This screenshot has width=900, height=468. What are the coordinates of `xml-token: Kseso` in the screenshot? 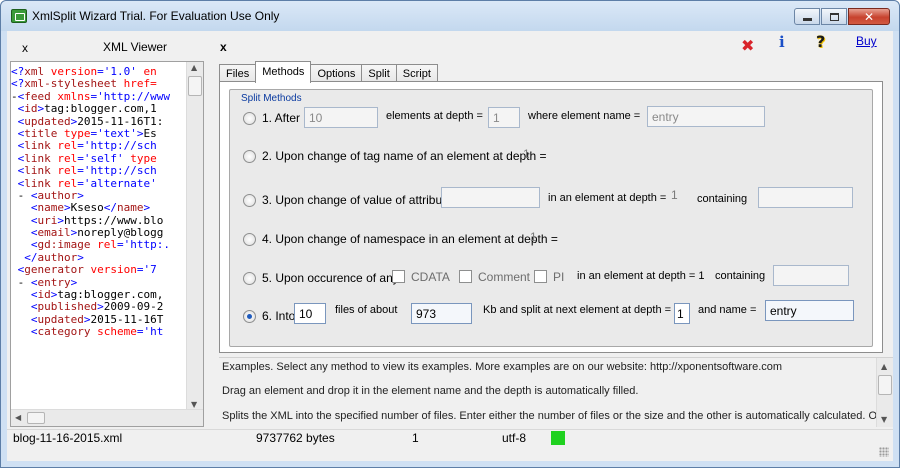 It's located at (87, 208).